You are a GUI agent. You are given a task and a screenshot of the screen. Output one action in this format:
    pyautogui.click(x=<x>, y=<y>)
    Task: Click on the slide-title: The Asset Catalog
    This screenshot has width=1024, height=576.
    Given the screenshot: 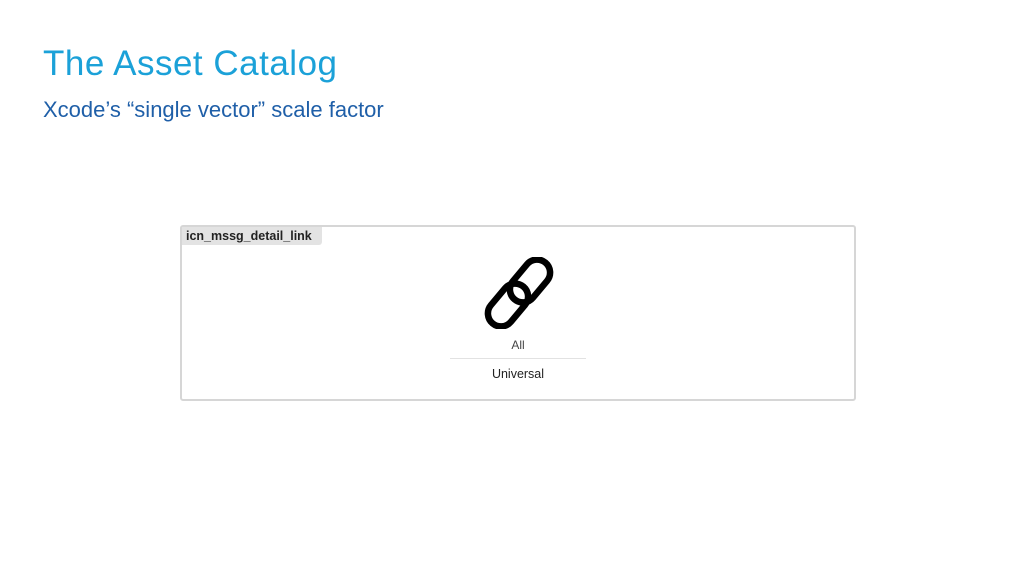 What is the action you would take?
    pyautogui.click(x=190, y=63)
    